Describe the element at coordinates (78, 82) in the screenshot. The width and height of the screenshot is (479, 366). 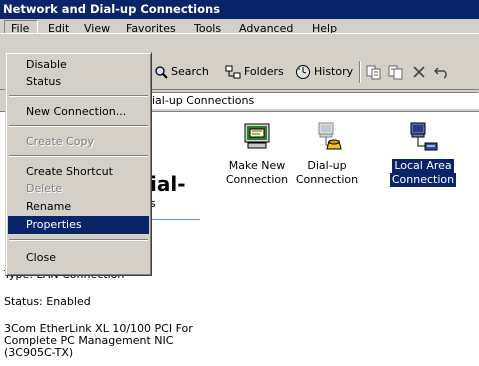
I see `menu-item-status: Status` at that location.